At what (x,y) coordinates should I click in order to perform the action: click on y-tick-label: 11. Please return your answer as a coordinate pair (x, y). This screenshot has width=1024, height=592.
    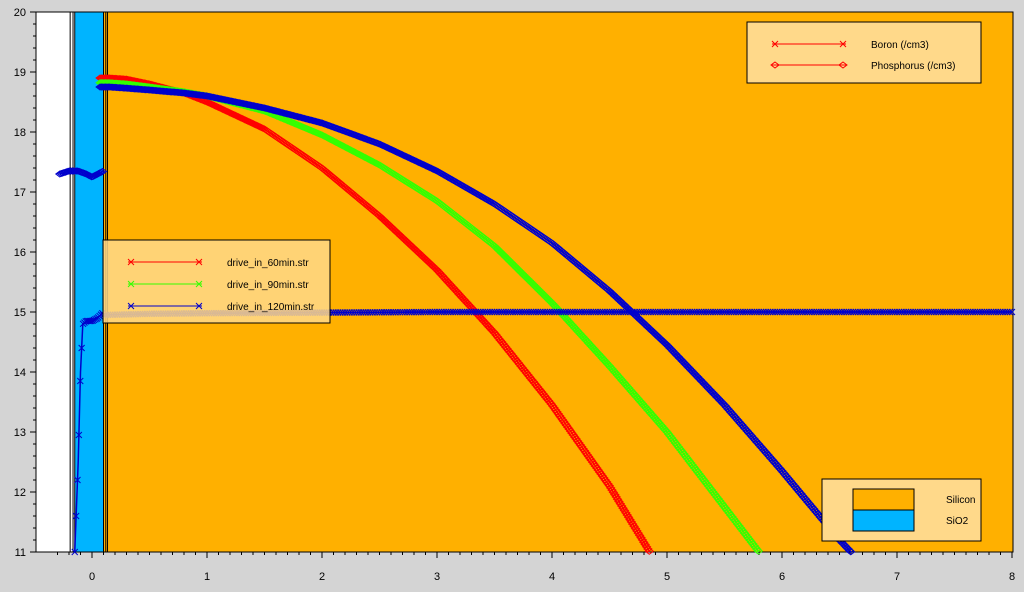
    Looking at the image, I should click on (20, 553).